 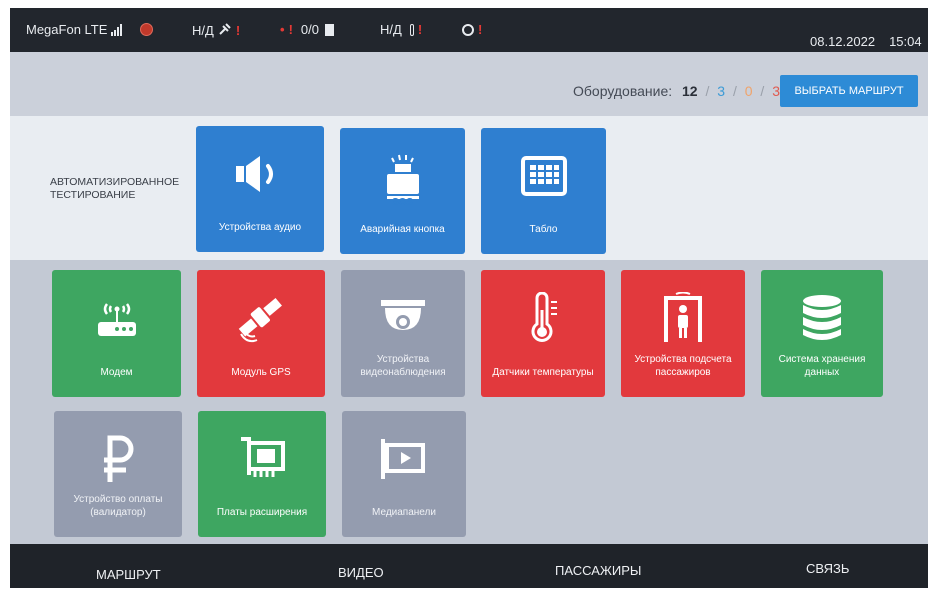 What do you see at coordinates (690, 91) in the screenshot?
I see `equipment-total: 12` at bounding box center [690, 91].